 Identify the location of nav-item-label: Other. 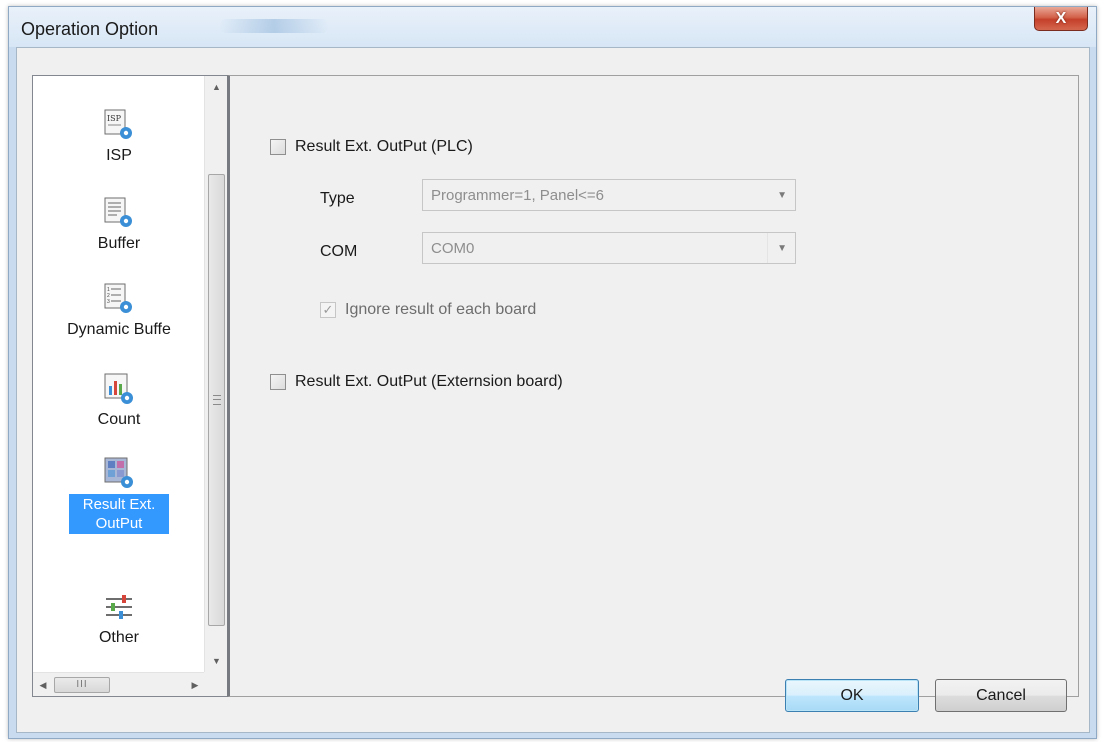
(118, 637).